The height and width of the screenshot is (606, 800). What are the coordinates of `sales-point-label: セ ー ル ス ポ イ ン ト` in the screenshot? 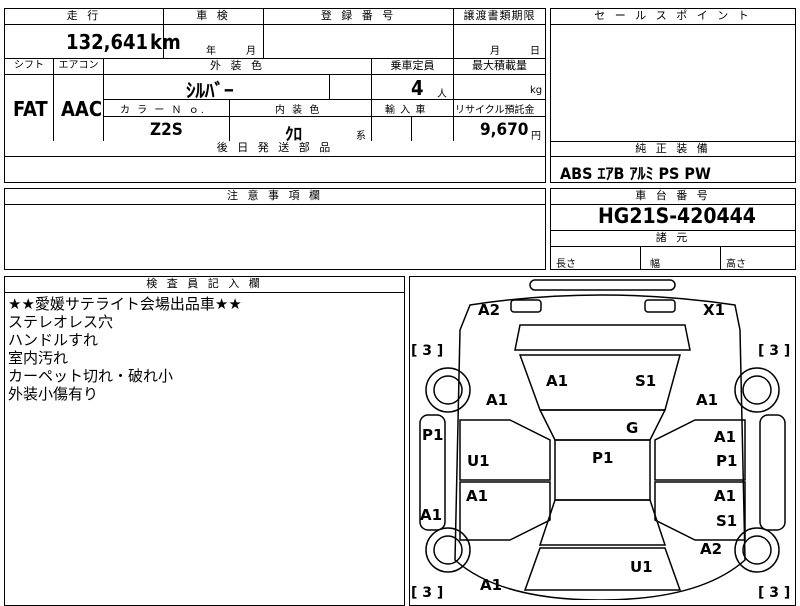 It's located at (673, 15).